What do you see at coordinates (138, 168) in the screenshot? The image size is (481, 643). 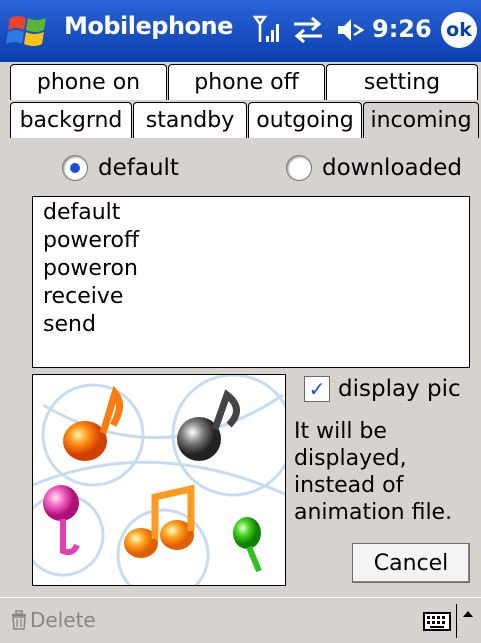 I see `radio-default-label: default` at bounding box center [138, 168].